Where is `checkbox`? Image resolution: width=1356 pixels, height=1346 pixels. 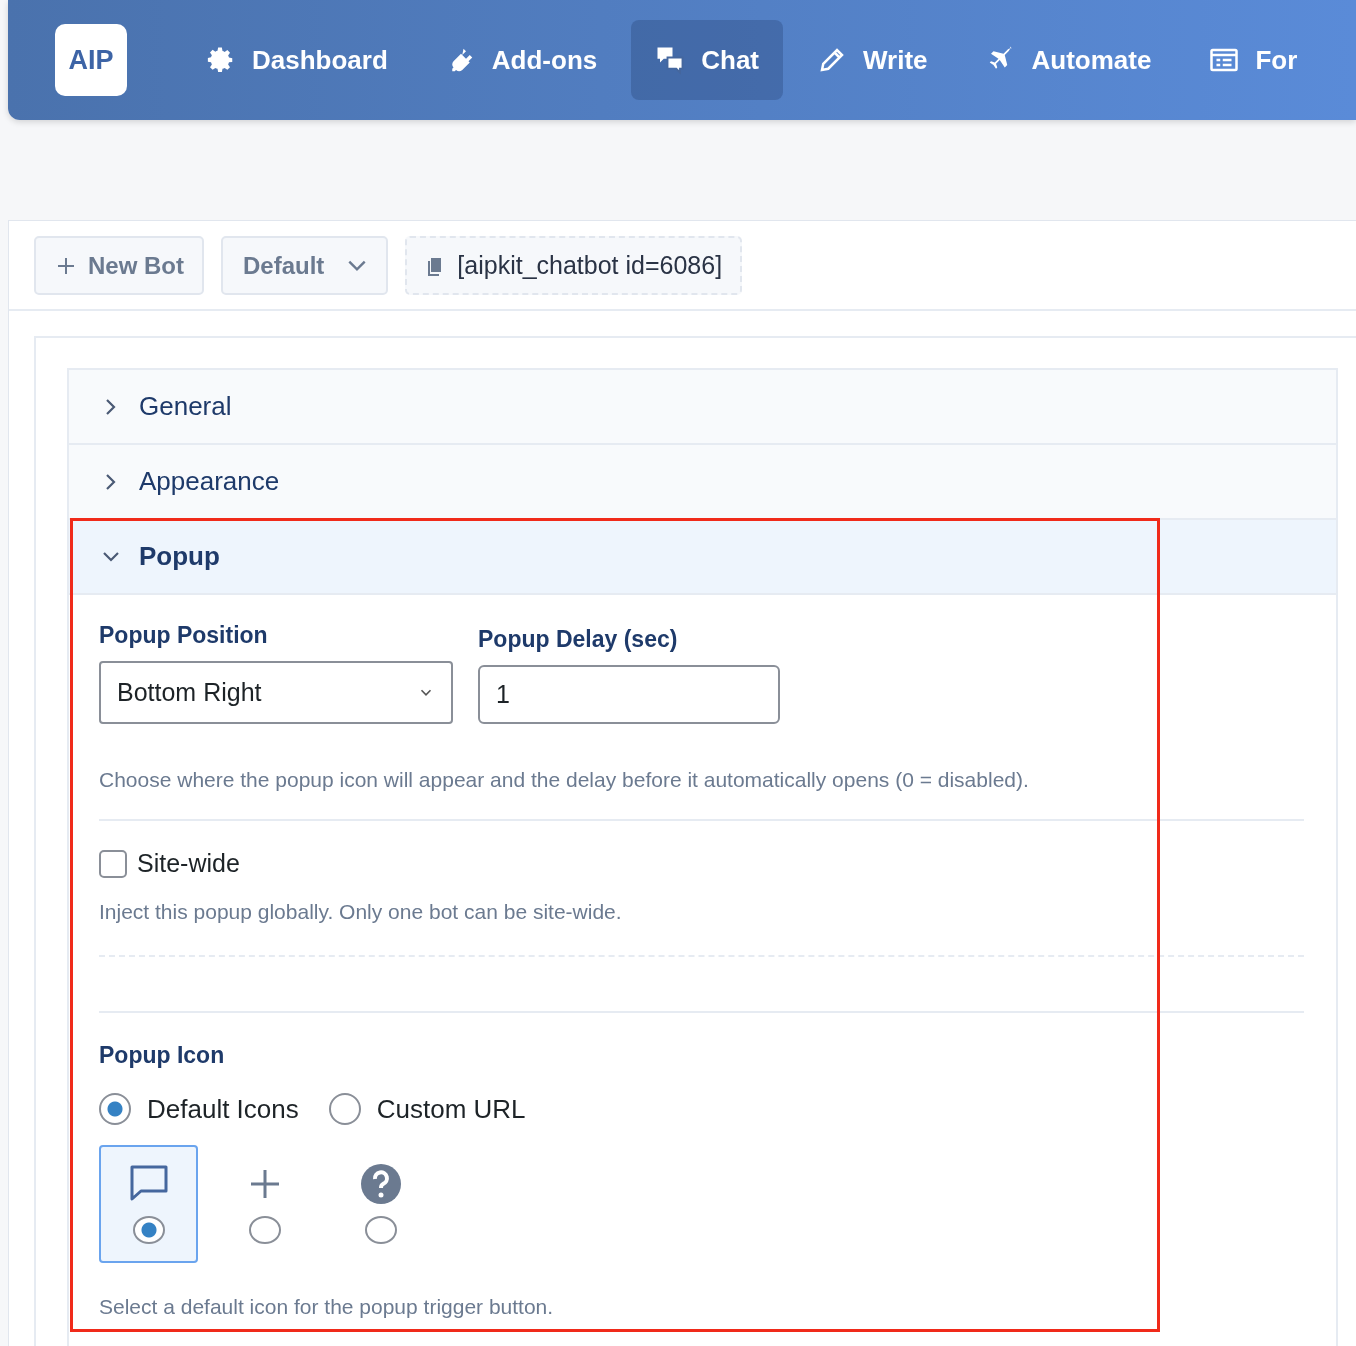 checkbox is located at coordinates (113, 863).